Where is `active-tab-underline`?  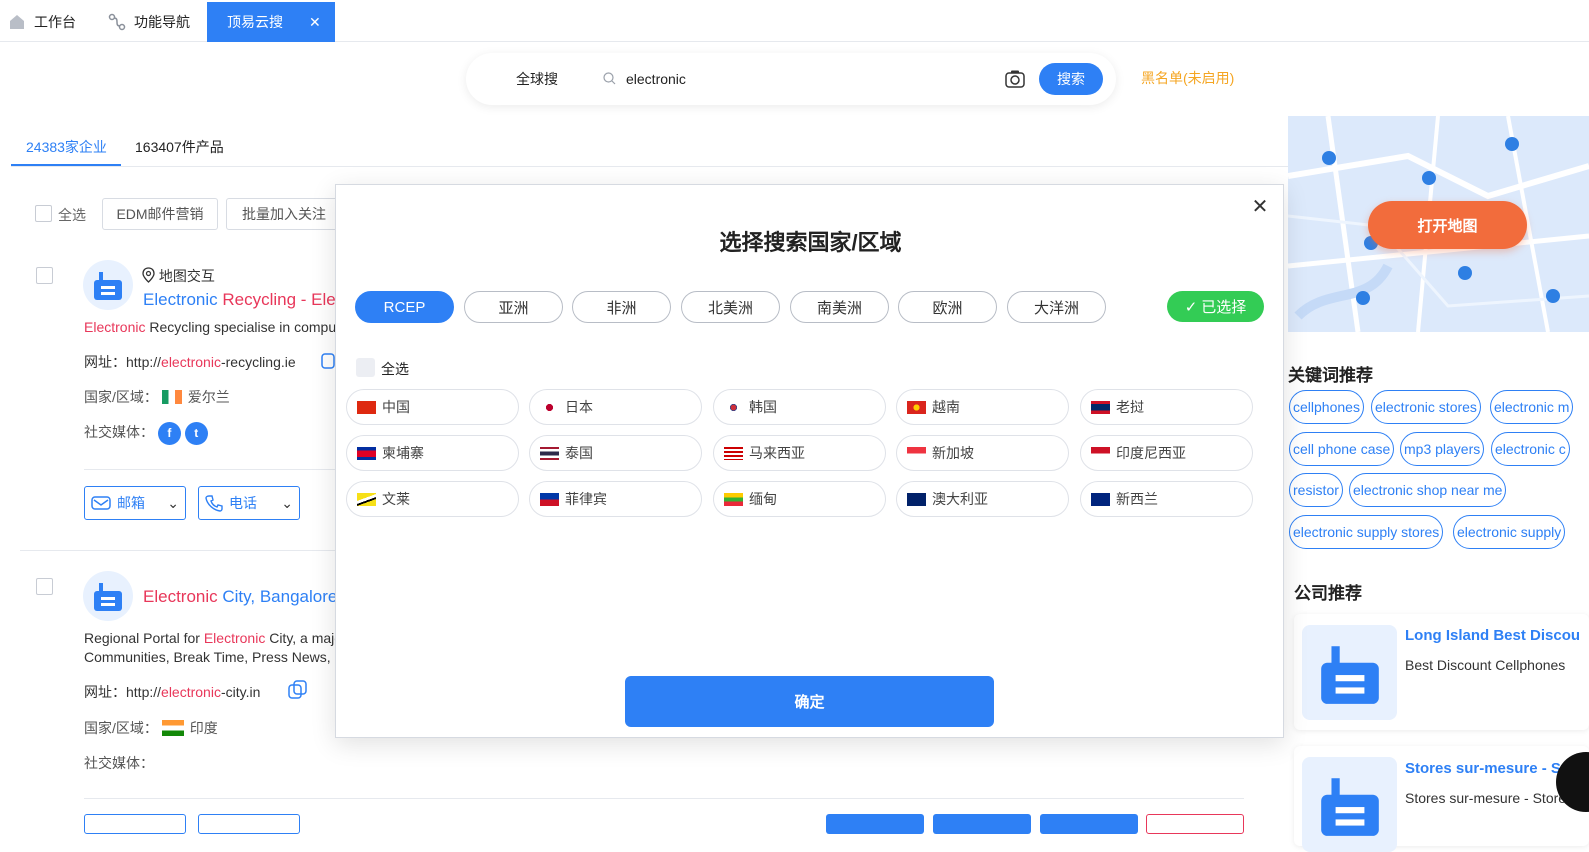
active-tab-underline is located at coordinates (66, 165).